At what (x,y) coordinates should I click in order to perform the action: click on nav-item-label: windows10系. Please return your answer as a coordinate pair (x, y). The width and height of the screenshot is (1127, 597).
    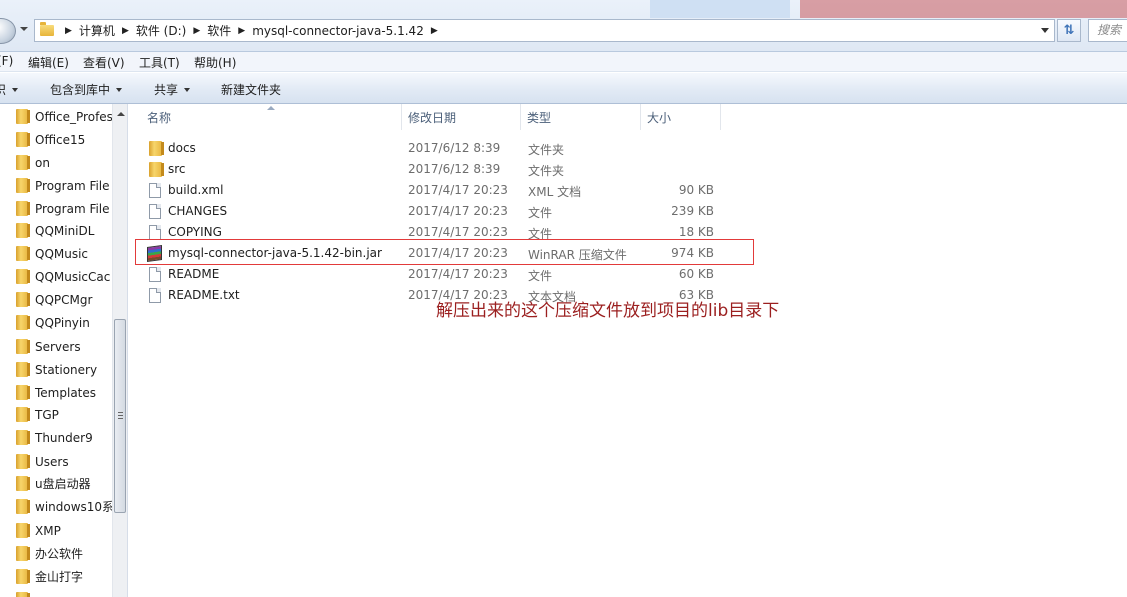
    Looking at the image, I should click on (73, 507).